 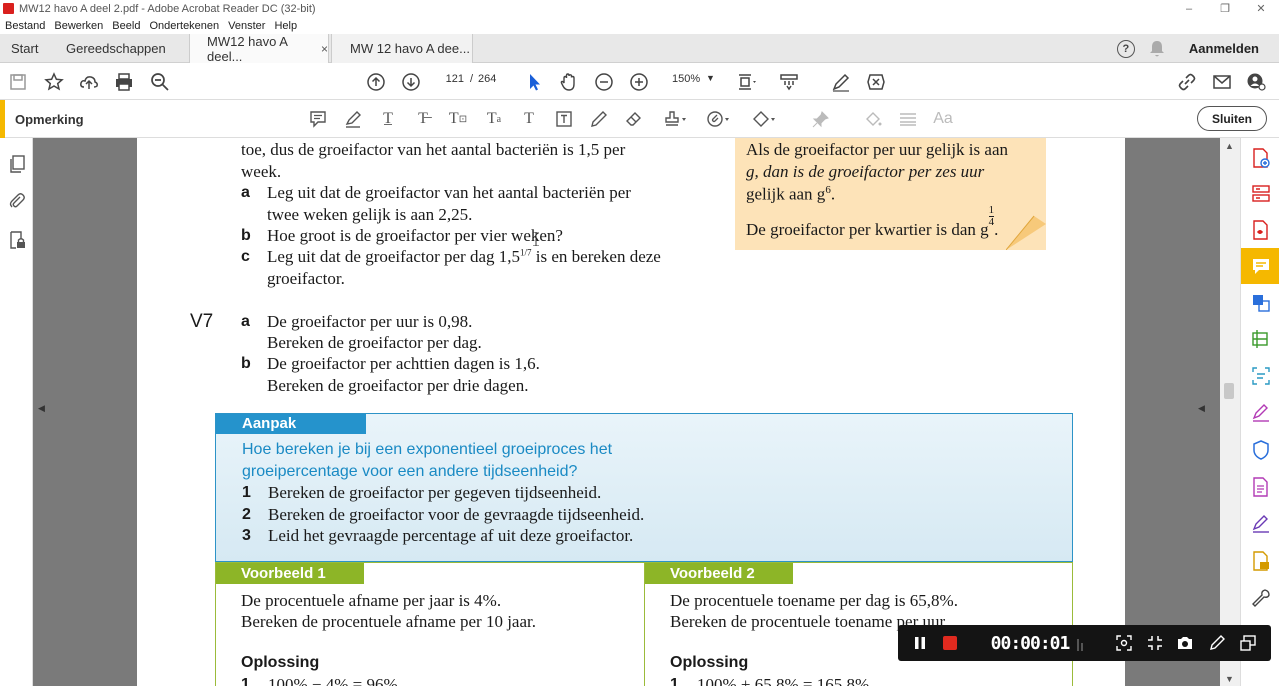 What do you see at coordinates (686, 79) in the screenshot?
I see `zoom-level-select: 150%` at bounding box center [686, 79].